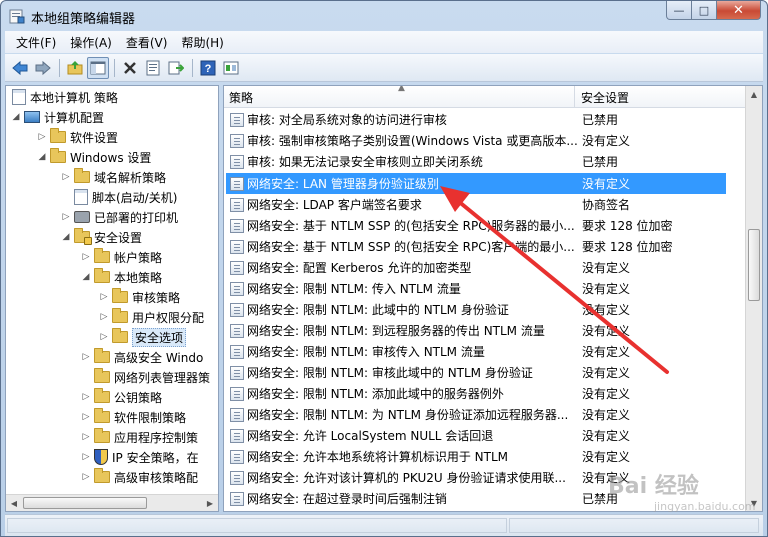 The image size is (768, 537). What do you see at coordinates (384, 16) in the screenshot?
I see `title-bar: 本地组策略编辑器 — □ ✕` at bounding box center [384, 16].